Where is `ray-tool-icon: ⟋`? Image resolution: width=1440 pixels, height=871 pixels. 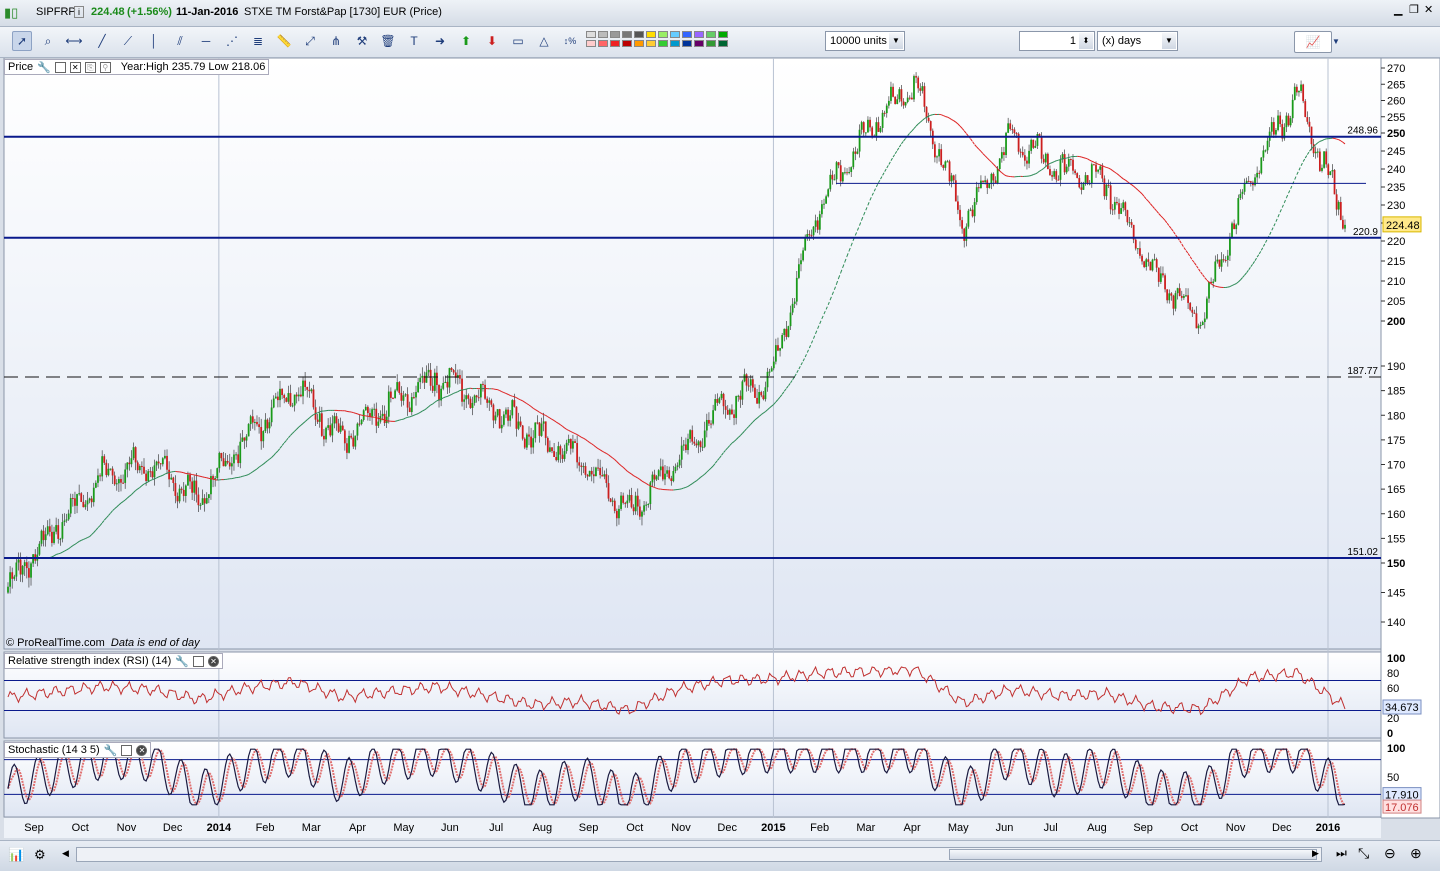 ray-tool-icon: ⟋ is located at coordinates (128, 41).